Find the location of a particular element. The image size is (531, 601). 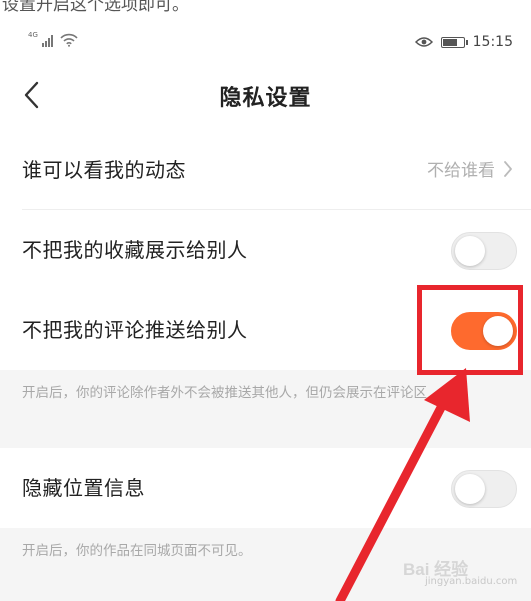

comment-hint: 开启后，你的评论除作者外不会被推送其他人，但仍会展示在评论区 is located at coordinates (265, 409).